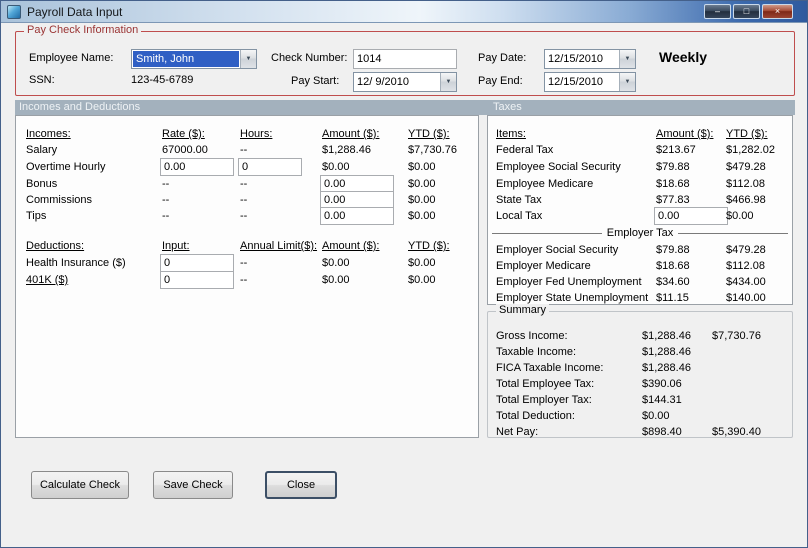 This screenshot has width=808, height=548. I want to click on tax-ytd: $1,282.02, so click(750, 150).